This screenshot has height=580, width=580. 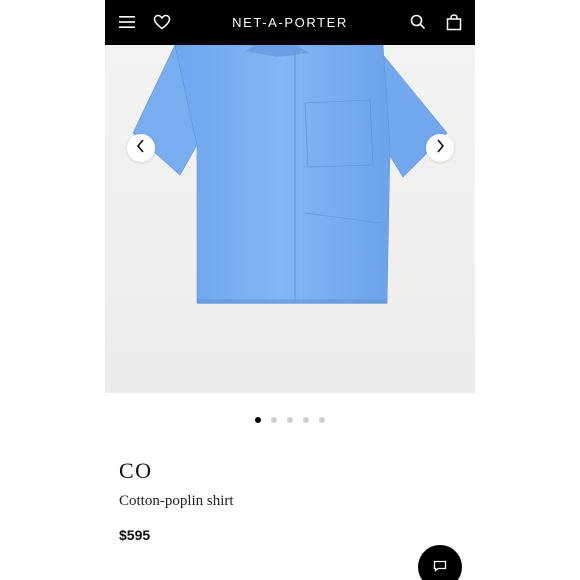 I want to click on product-brand: CO, so click(x=136, y=471).